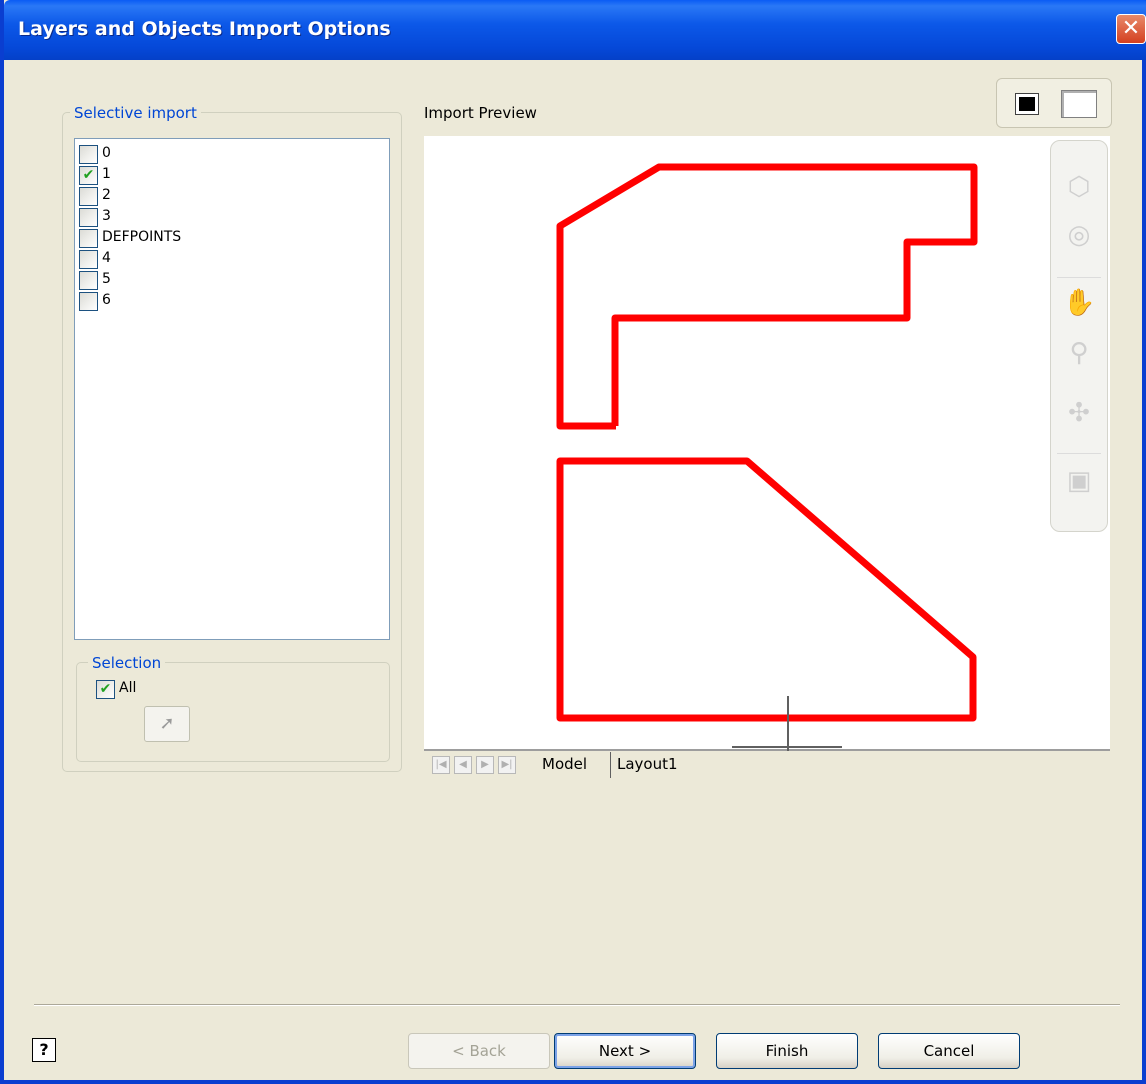  I want to click on selection-legend: Selection, so click(127, 663).